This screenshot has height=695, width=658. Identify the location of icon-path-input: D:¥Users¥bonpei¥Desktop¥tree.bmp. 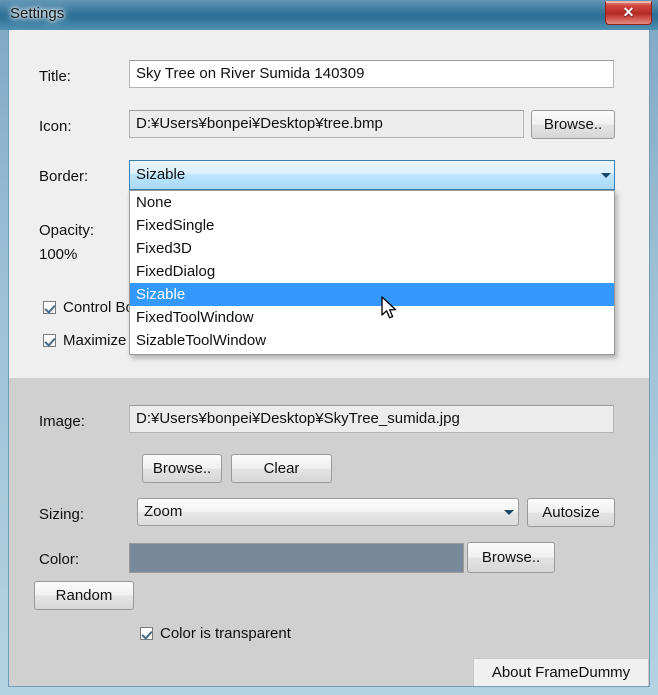
(326, 124).